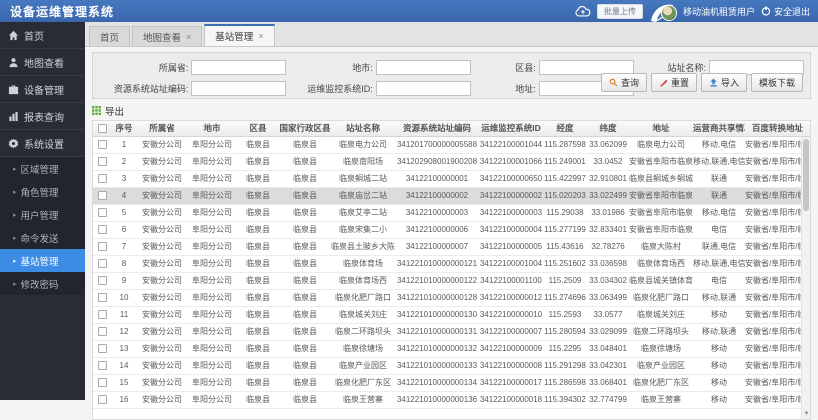  What do you see at coordinates (42, 35) in the screenshot?
I see `sidebar-item-home: 首页` at bounding box center [42, 35].